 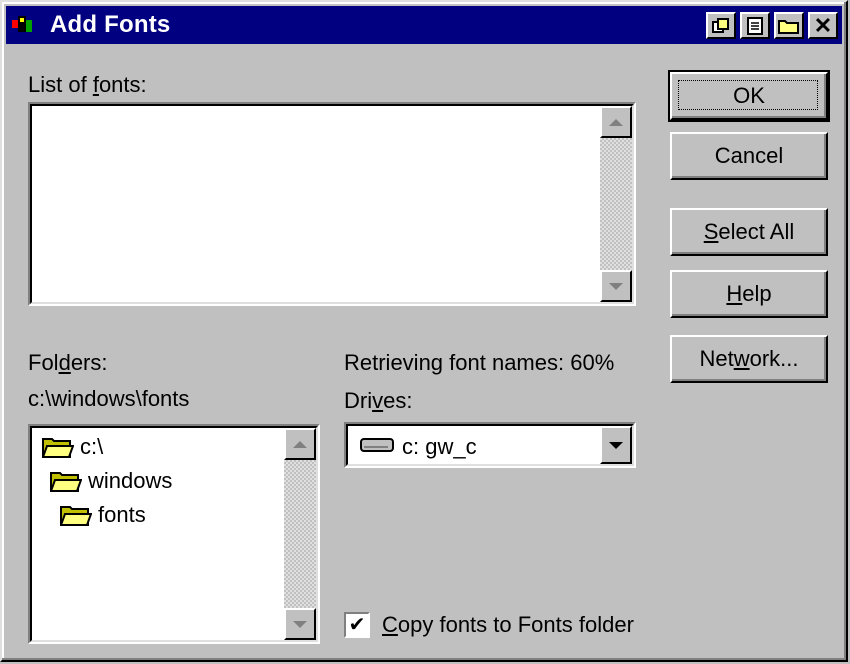 What do you see at coordinates (508, 625) in the screenshot?
I see `copy-fonts-label: Copy fonts to Fonts folder` at bounding box center [508, 625].